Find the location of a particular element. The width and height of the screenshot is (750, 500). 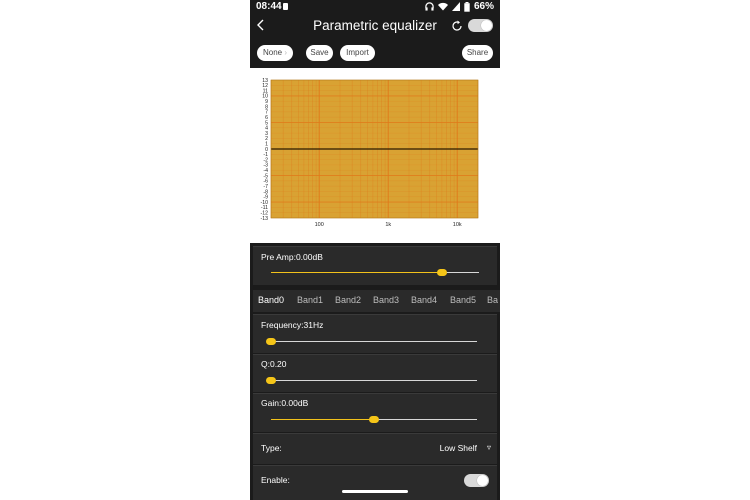

band-tab-band2: Band2 is located at coordinates (348, 300).